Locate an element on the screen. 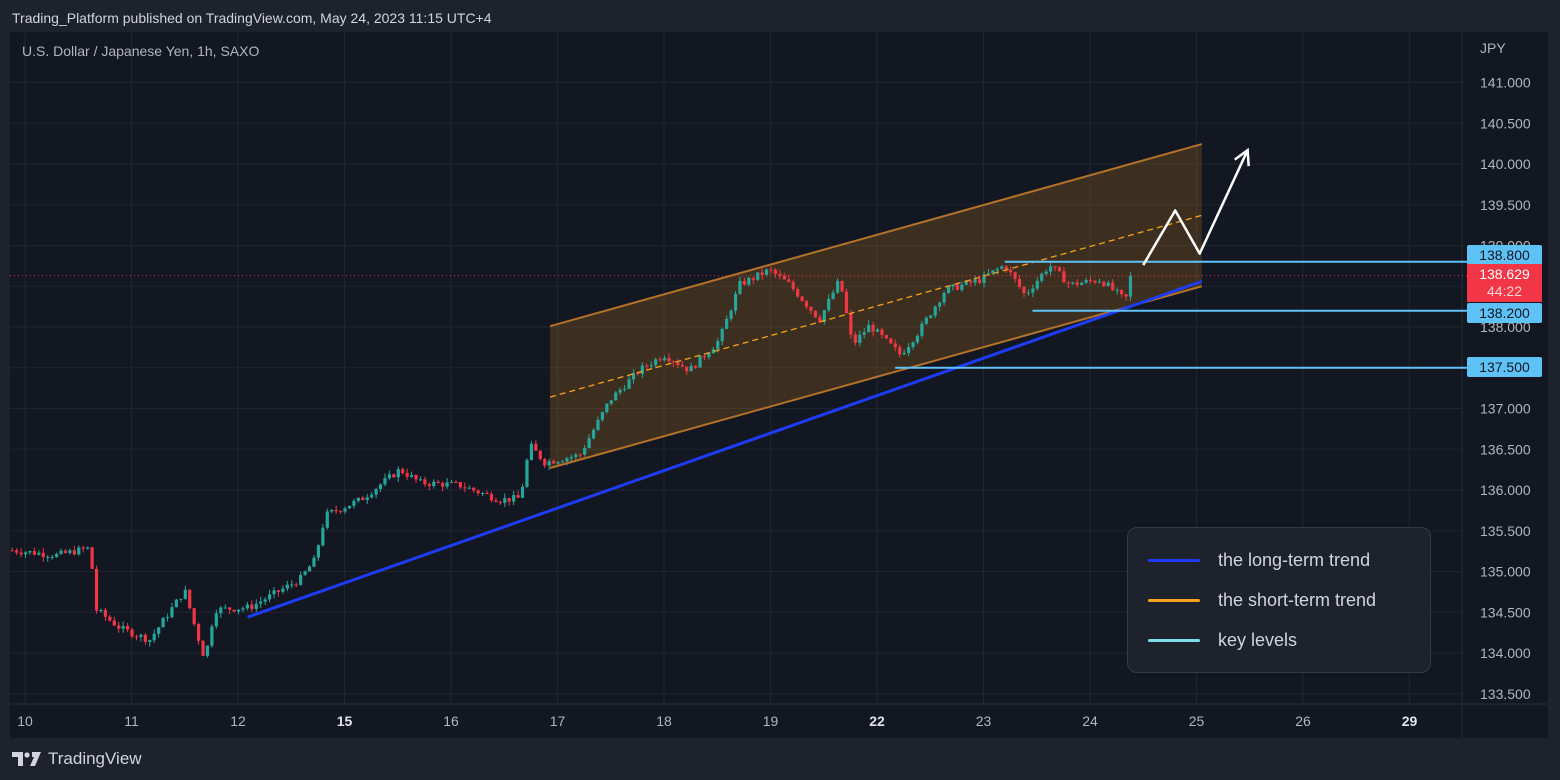 This screenshot has height=780, width=1560. key-level-tag-138200: 138.200 is located at coordinates (1504, 313).